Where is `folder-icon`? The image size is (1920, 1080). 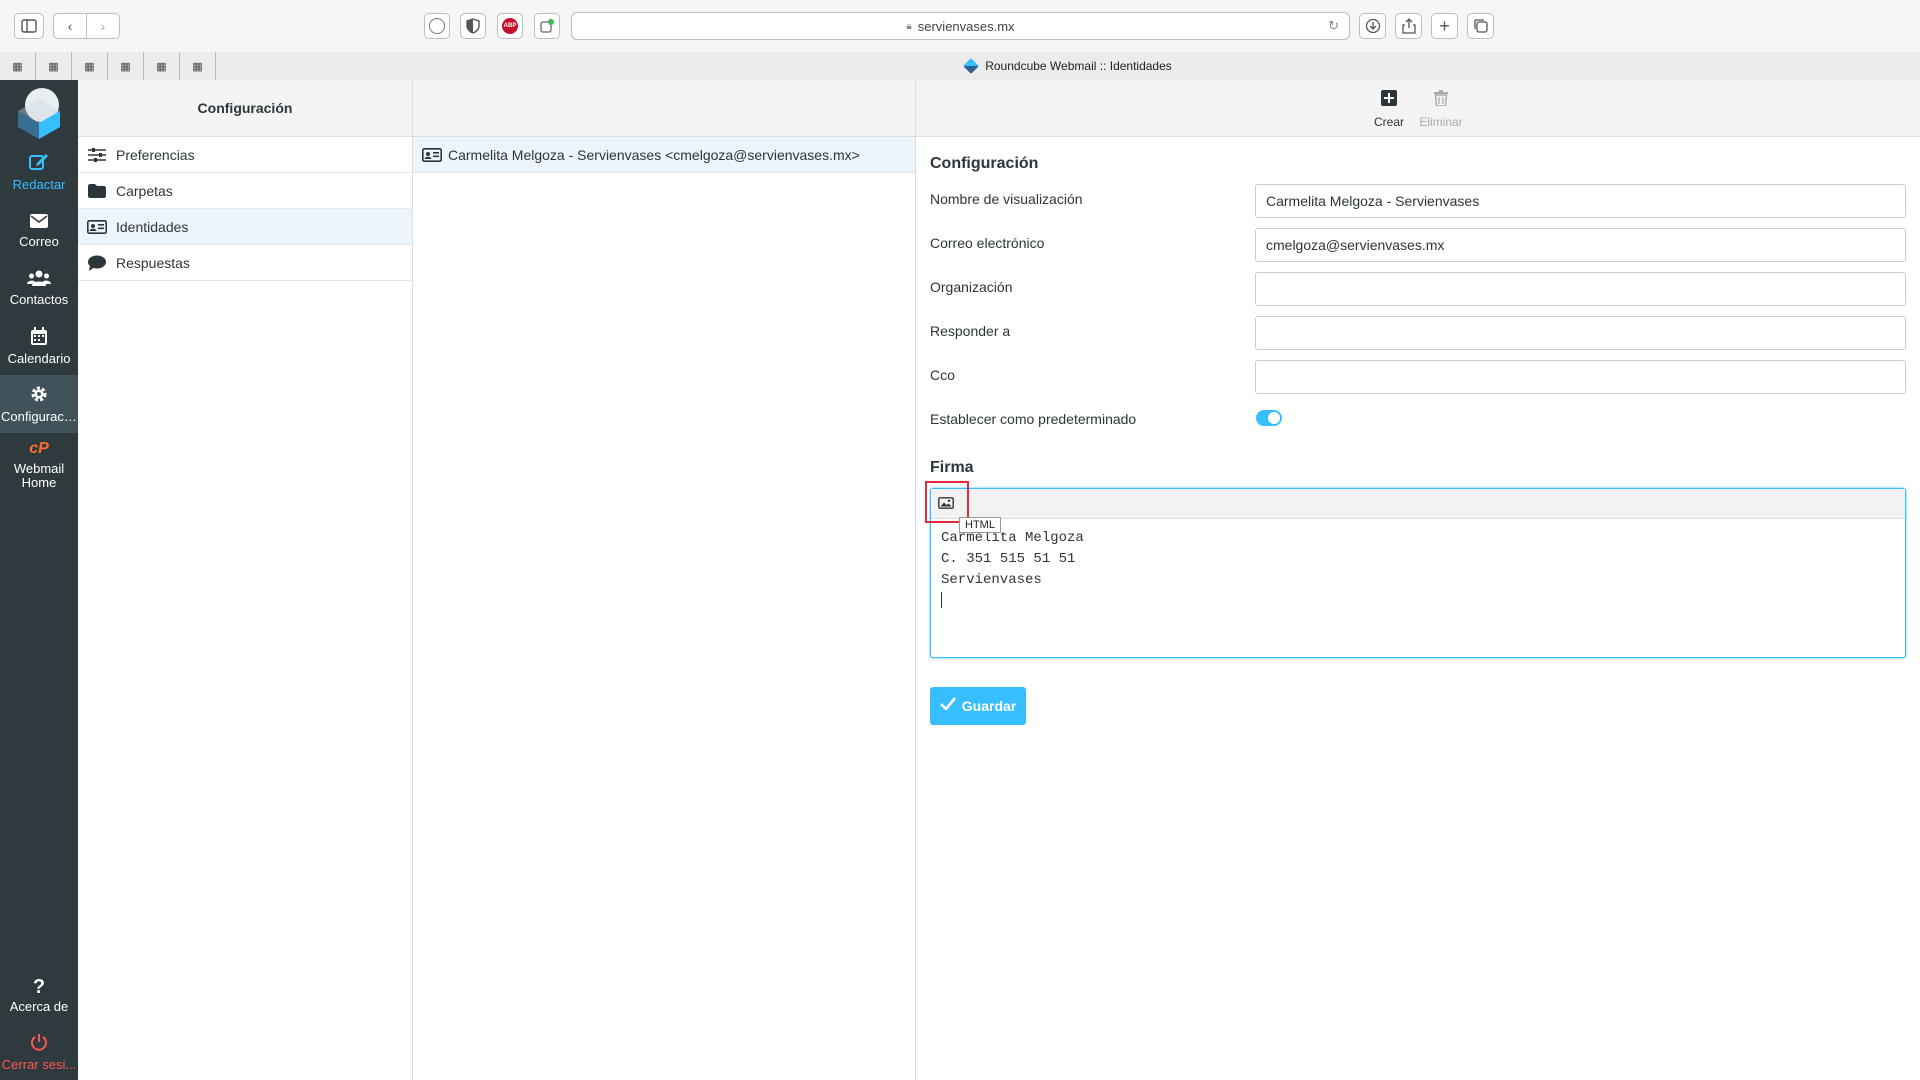
folder-icon is located at coordinates (97, 190).